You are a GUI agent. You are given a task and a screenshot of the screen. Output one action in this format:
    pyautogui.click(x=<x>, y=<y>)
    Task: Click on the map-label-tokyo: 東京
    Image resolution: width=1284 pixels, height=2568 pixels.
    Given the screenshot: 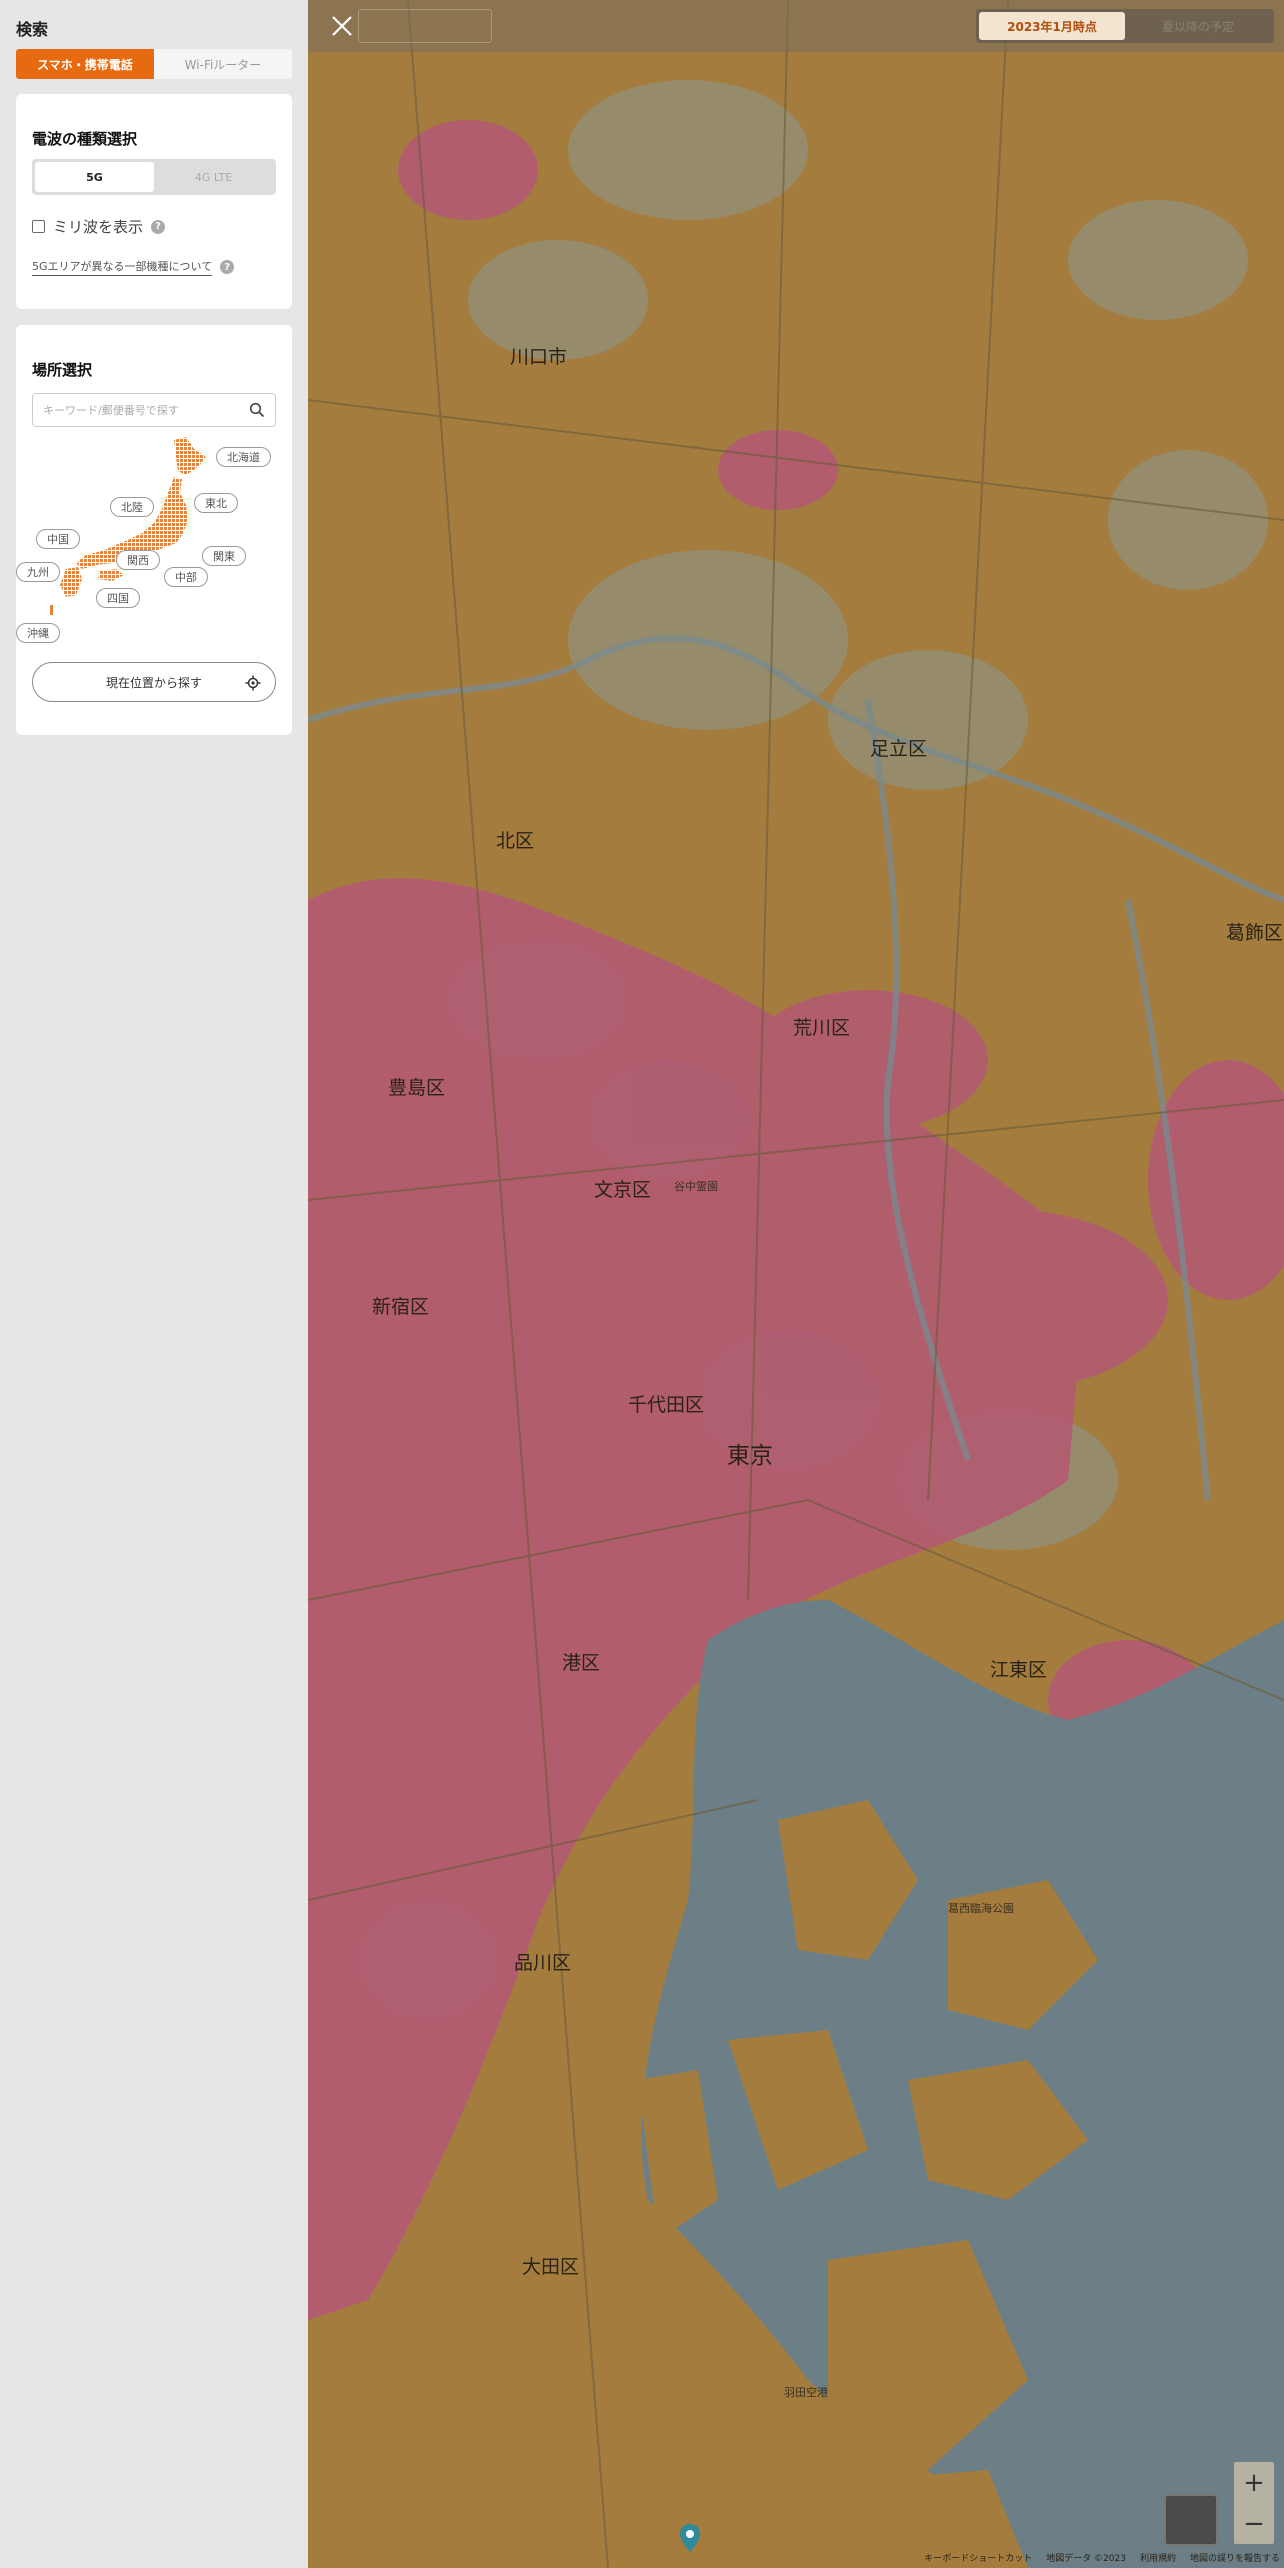 What is the action you would take?
    pyautogui.click(x=750, y=1456)
    